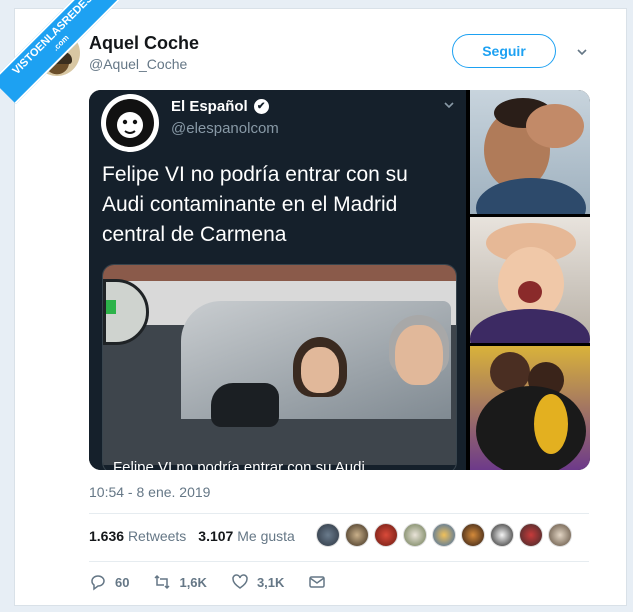 This screenshot has height=612, width=633. I want to click on message-button, so click(317, 582).